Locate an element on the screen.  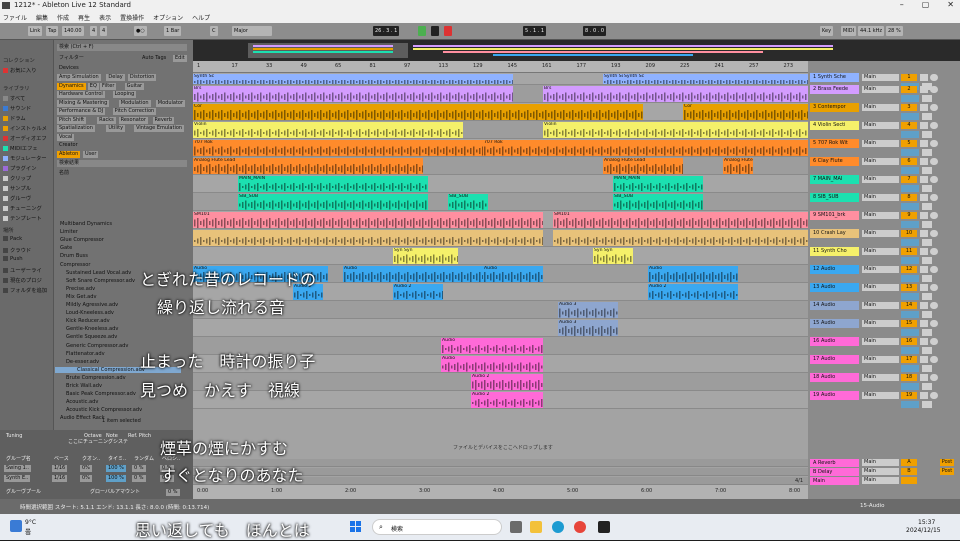
loop-start-field: 5 . 1 . 1 is located at coordinates (535, 31).